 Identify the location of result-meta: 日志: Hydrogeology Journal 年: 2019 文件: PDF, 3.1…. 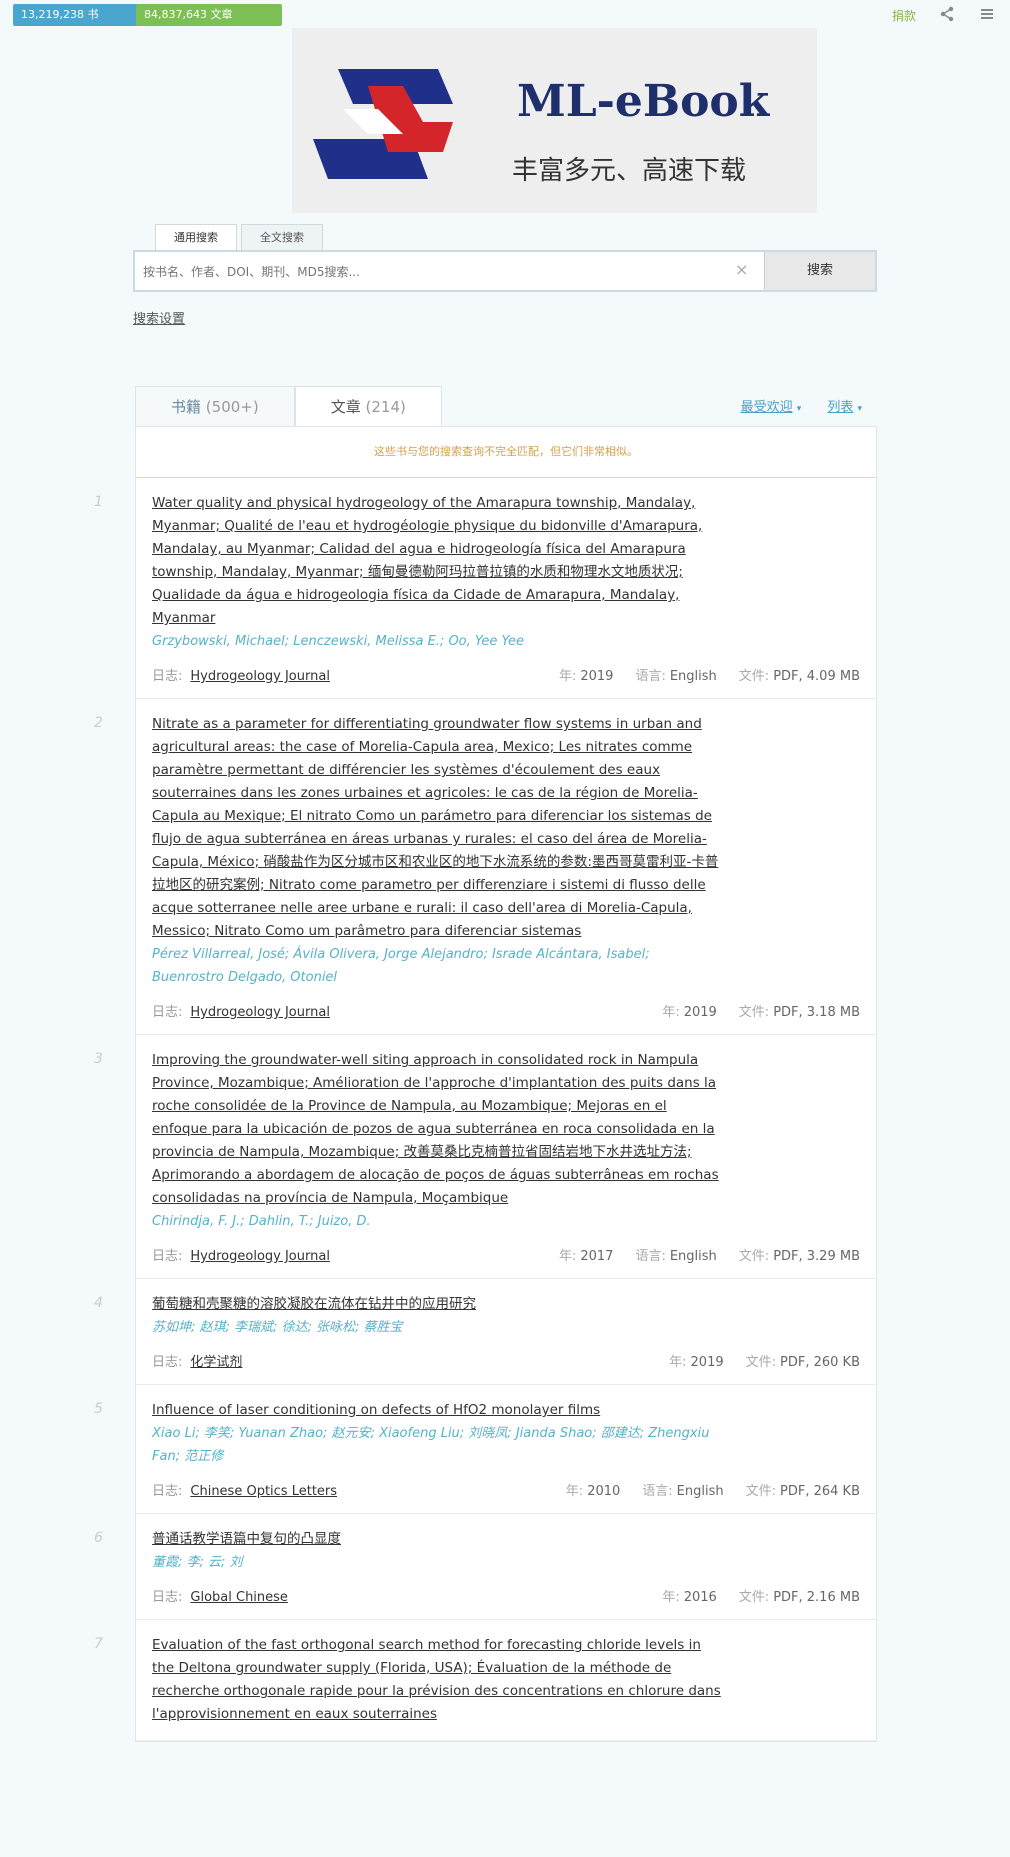
(506, 1010).